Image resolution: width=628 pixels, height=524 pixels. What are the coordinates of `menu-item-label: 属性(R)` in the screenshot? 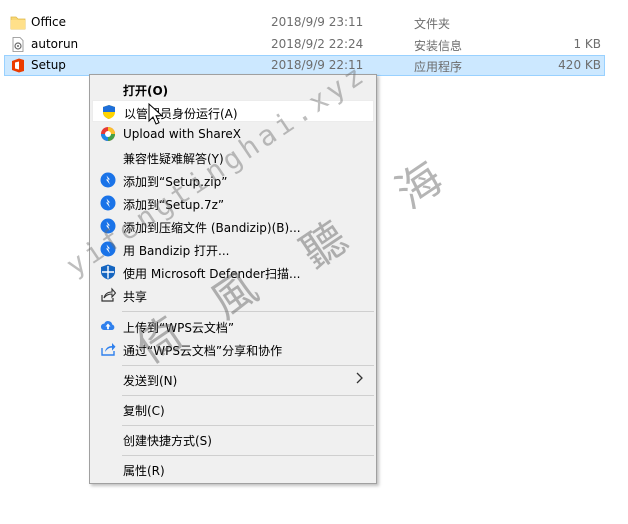 It's located at (144, 471).